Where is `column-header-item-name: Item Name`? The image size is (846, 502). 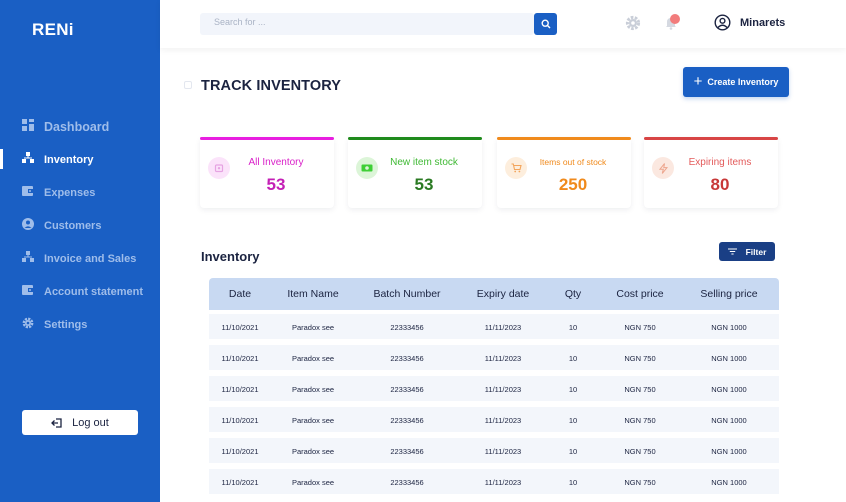
column-header-item-name: Item Name is located at coordinates (312, 294).